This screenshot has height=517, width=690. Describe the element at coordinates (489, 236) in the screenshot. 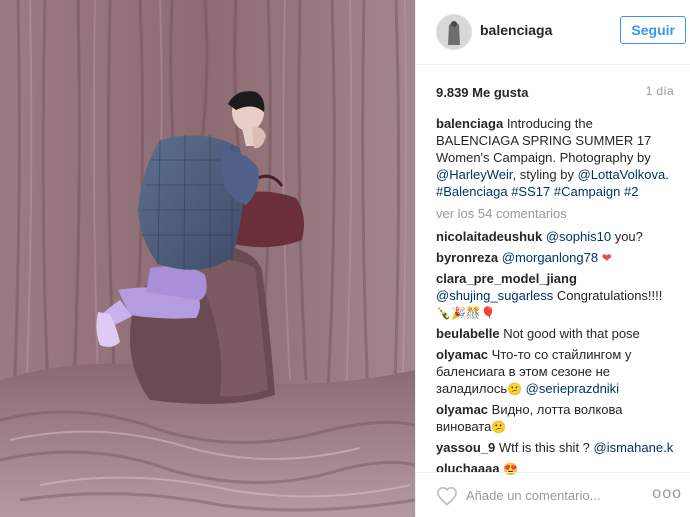

I see `comment-username: nicolaitadeushuk` at that location.